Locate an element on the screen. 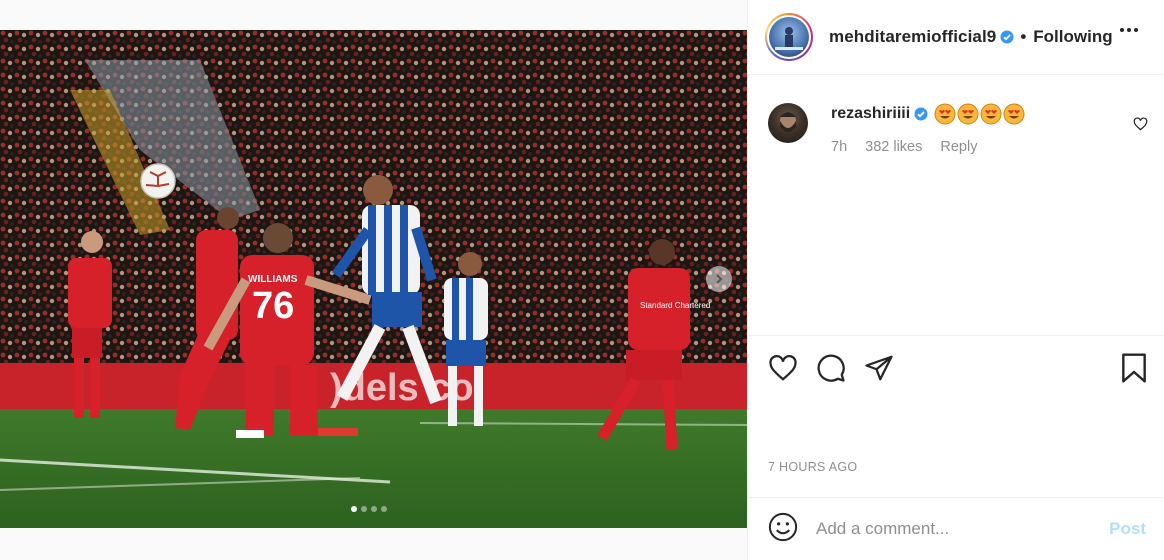 The width and height of the screenshot is (1164, 560). post-timestamp: 7 HOURS AGO is located at coordinates (812, 467).